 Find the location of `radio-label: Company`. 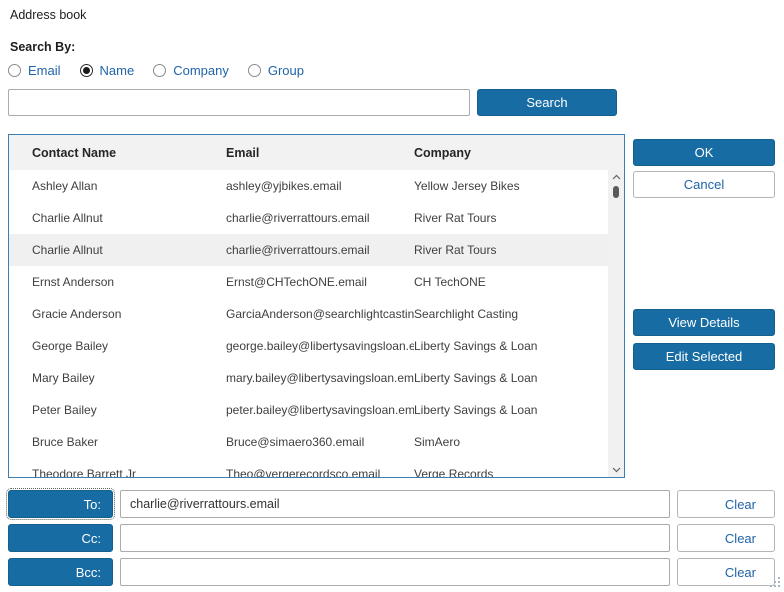

radio-label: Company is located at coordinates (201, 70).